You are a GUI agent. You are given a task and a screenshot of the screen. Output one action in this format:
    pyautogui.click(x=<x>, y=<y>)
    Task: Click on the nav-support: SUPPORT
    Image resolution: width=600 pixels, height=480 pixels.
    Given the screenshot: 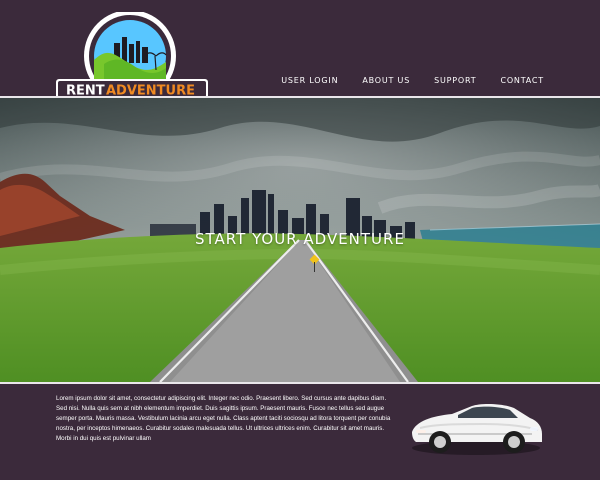 What is the action you would take?
    pyautogui.click(x=455, y=80)
    